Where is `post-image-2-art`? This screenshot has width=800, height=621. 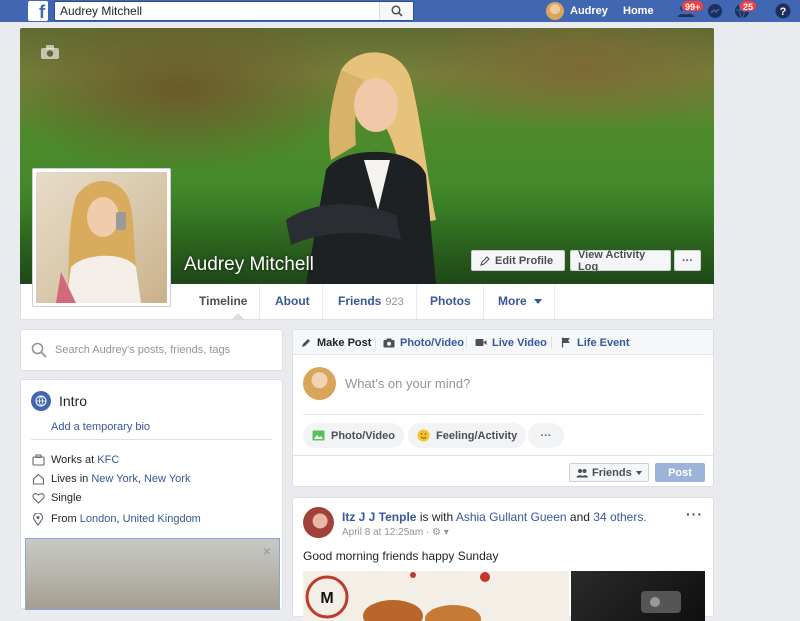
post-image-2-art is located at coordinates (661, 602).